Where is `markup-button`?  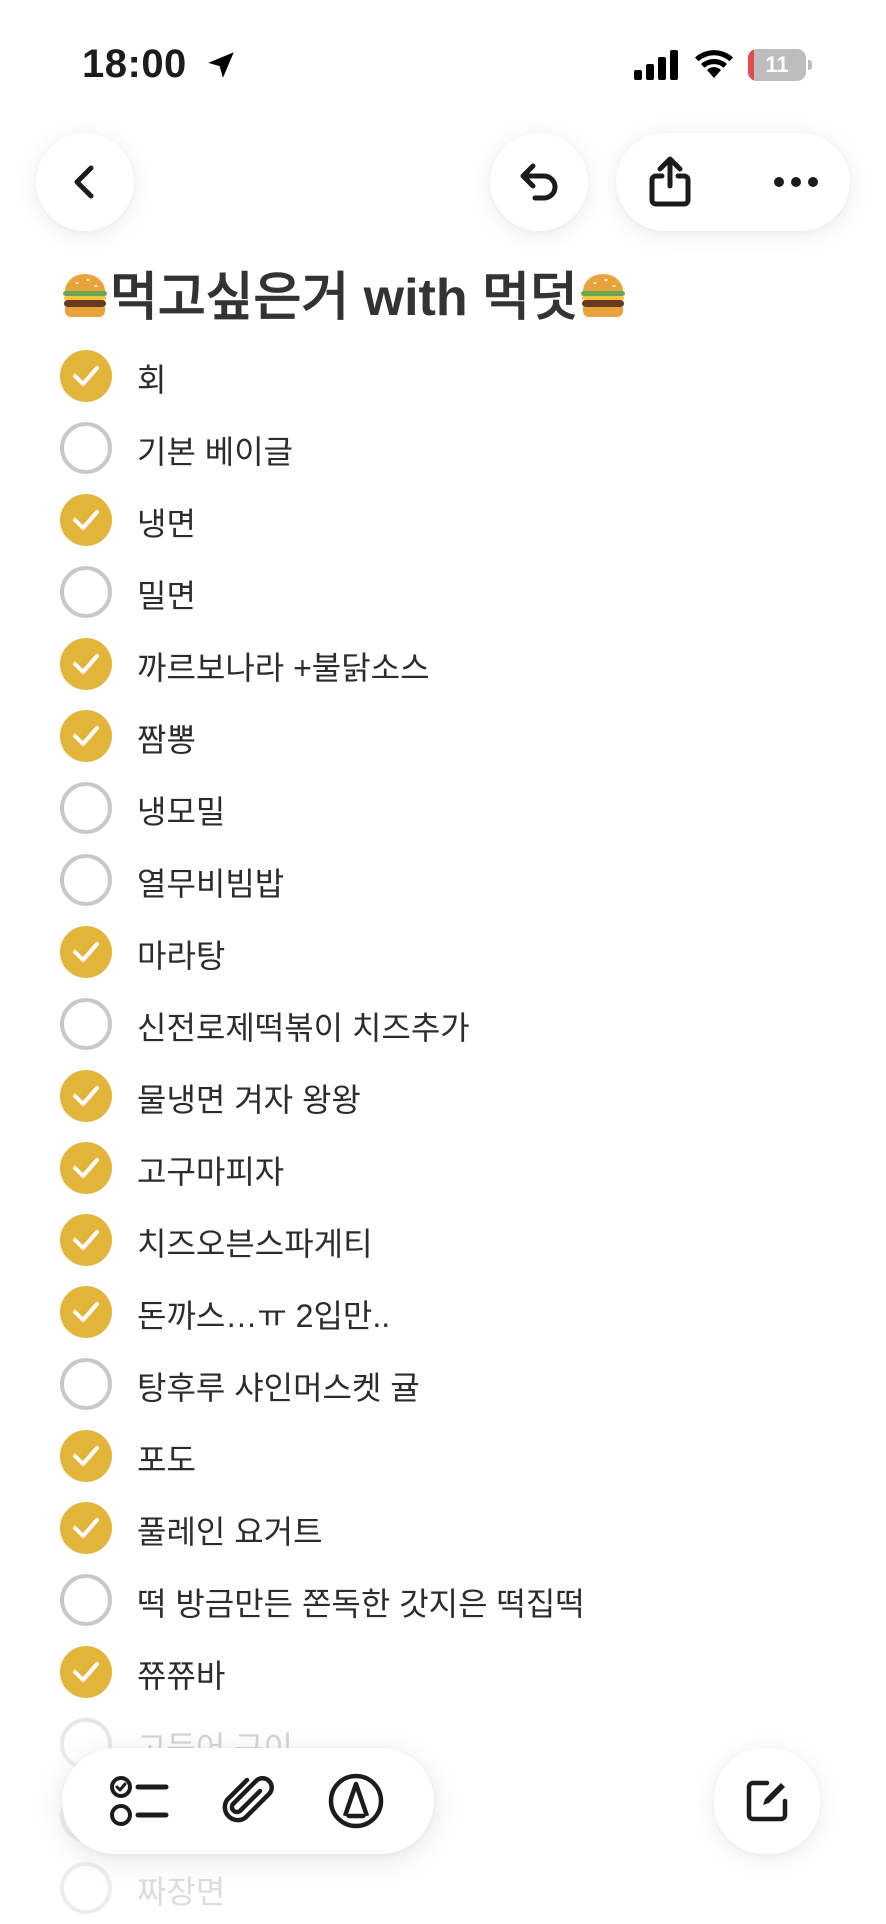
markup-button is located at coordinates (356, 1801).